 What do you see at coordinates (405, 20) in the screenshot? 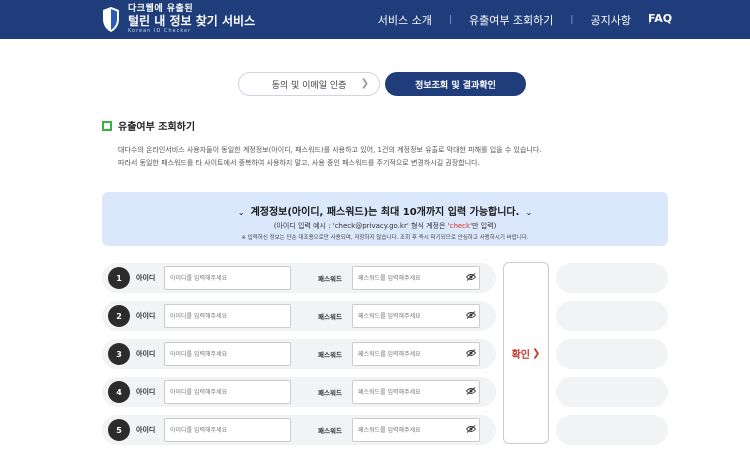
I see `nav-service-intro: 서비스 소개` at bounding box center [405, 20].